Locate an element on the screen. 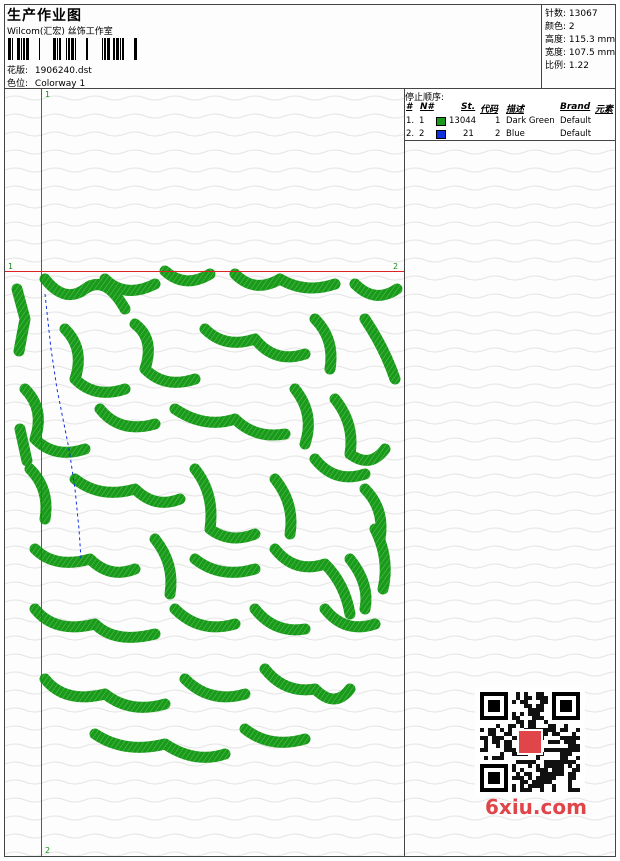 This screenshot has height=861, width=620. guide-vertical is located at coordinates (41, 472).